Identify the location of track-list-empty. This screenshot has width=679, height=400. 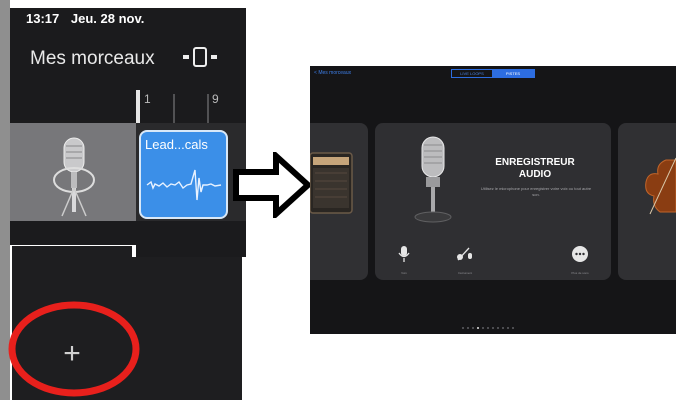
(73, 233).